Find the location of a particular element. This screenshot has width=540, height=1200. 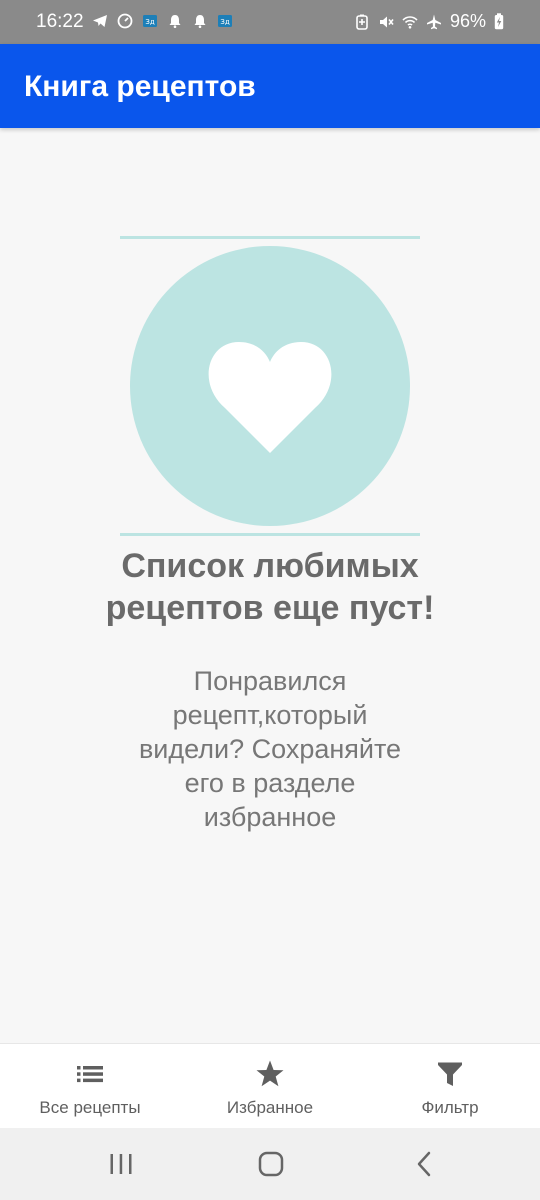

empty-favorites-illustration is located at coordinates (270, 386).